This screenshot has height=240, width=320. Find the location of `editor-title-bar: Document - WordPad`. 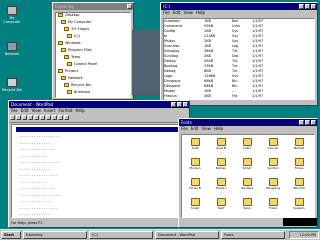

editor-title-bar: Document - WordPad is located at coordinates (99, 104).